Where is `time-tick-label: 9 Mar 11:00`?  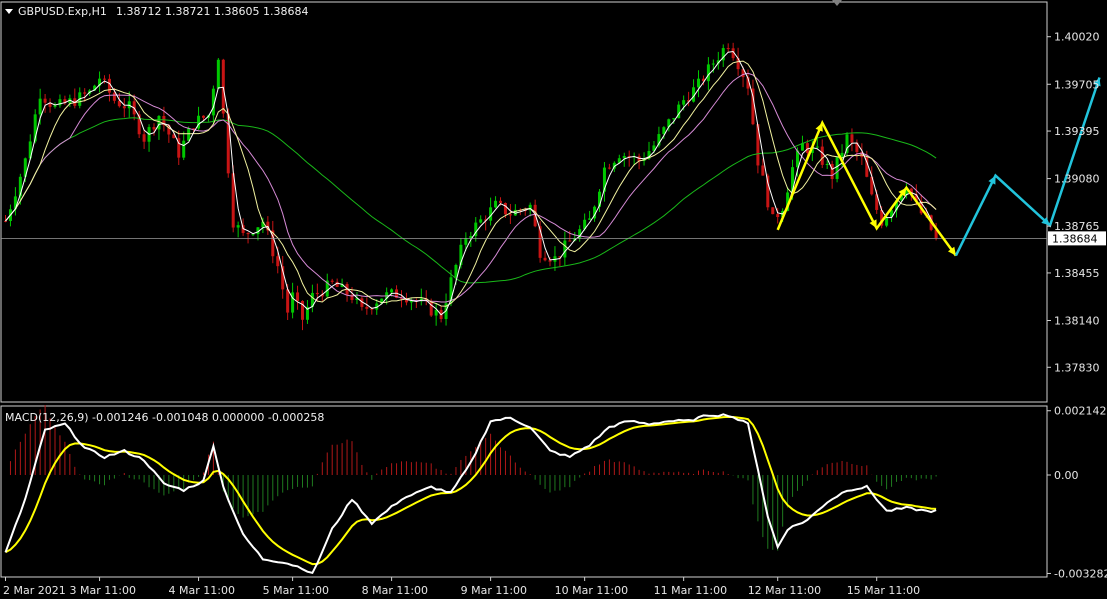
time-tick-label: 9 Mar 11:00 is located at coordinates (494, 590).